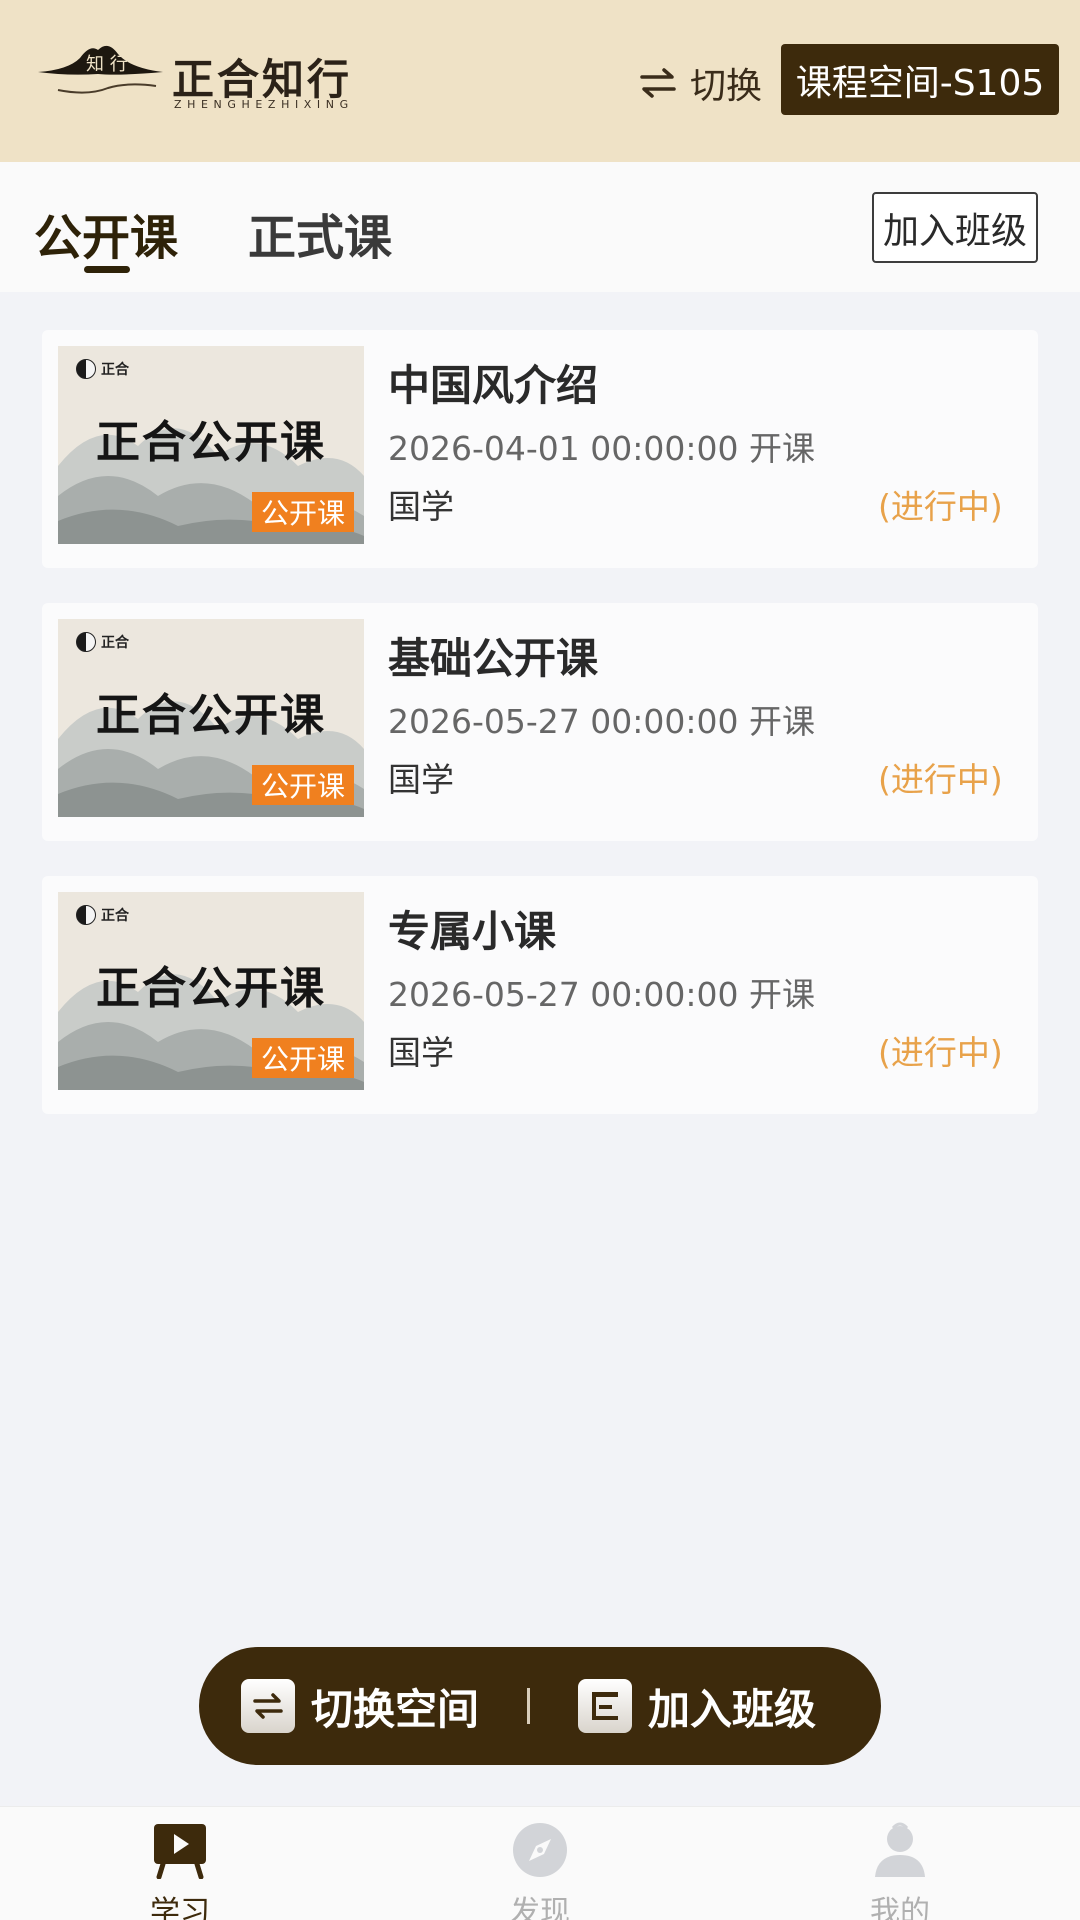 The width and height of the screenshot is (1080, 1920). What do you see at coordinates (540, 1907) in the screenshot?
I see `nav-label-discover: 发现` at bounding box center [540, 1907].